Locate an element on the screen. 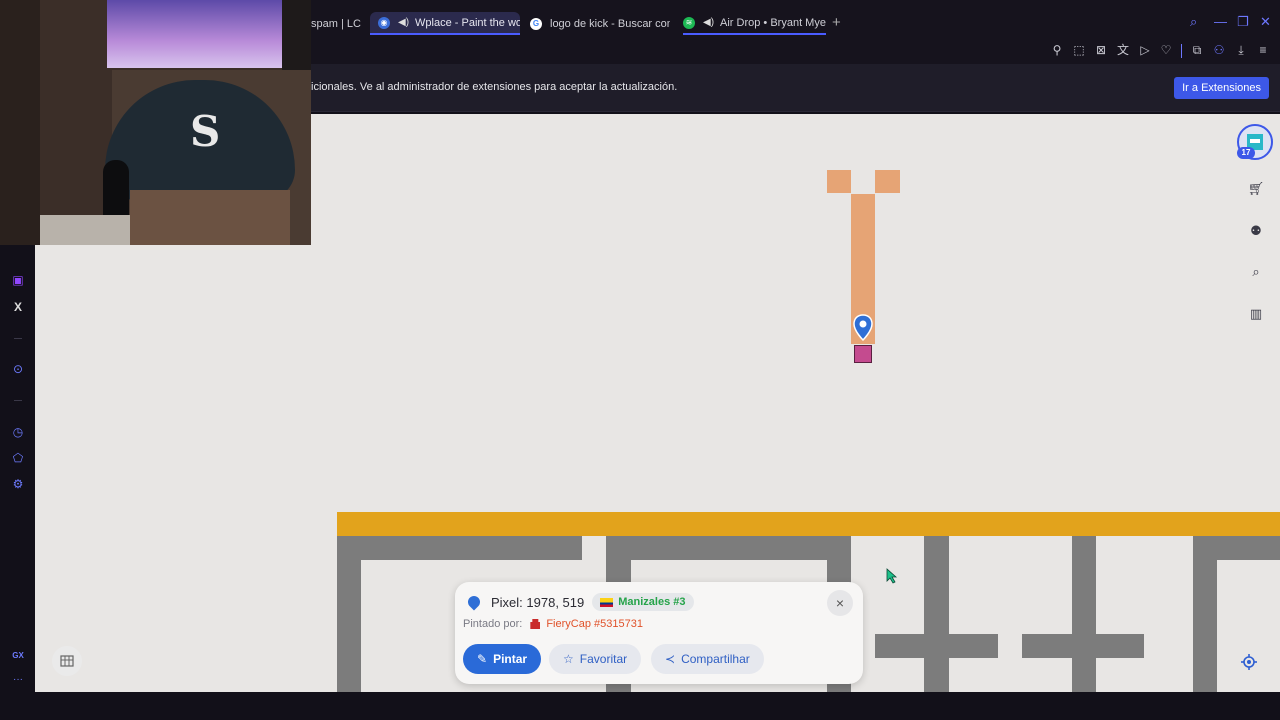 This screenshot has height=720, width=1280. spotify-icon: ≋ is located at coordinates (689, 22).